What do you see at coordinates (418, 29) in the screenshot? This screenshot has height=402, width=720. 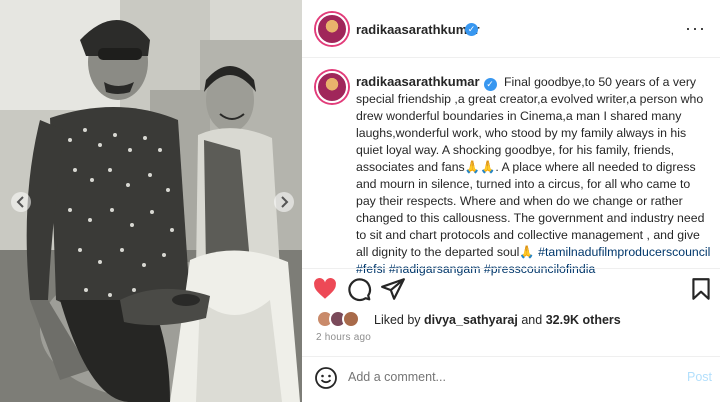 I see `author-username: radikaasarathkumar` at bounding box center [418, 29].